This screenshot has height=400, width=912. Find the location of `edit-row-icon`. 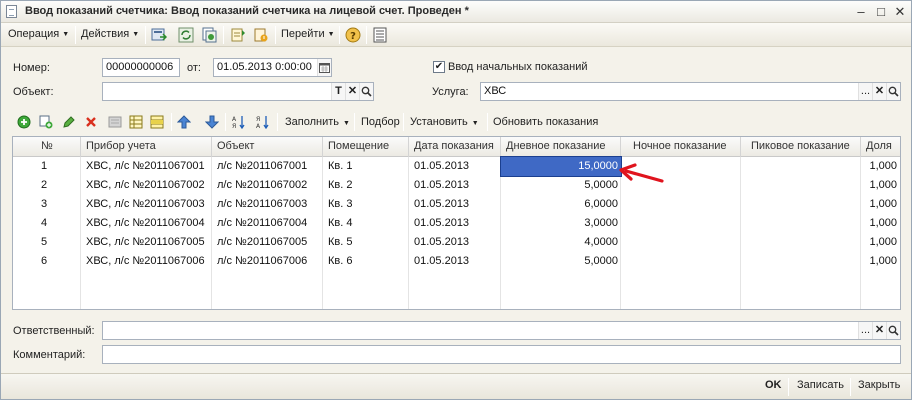

edit-row-icon is located at coordinates (69, 122).